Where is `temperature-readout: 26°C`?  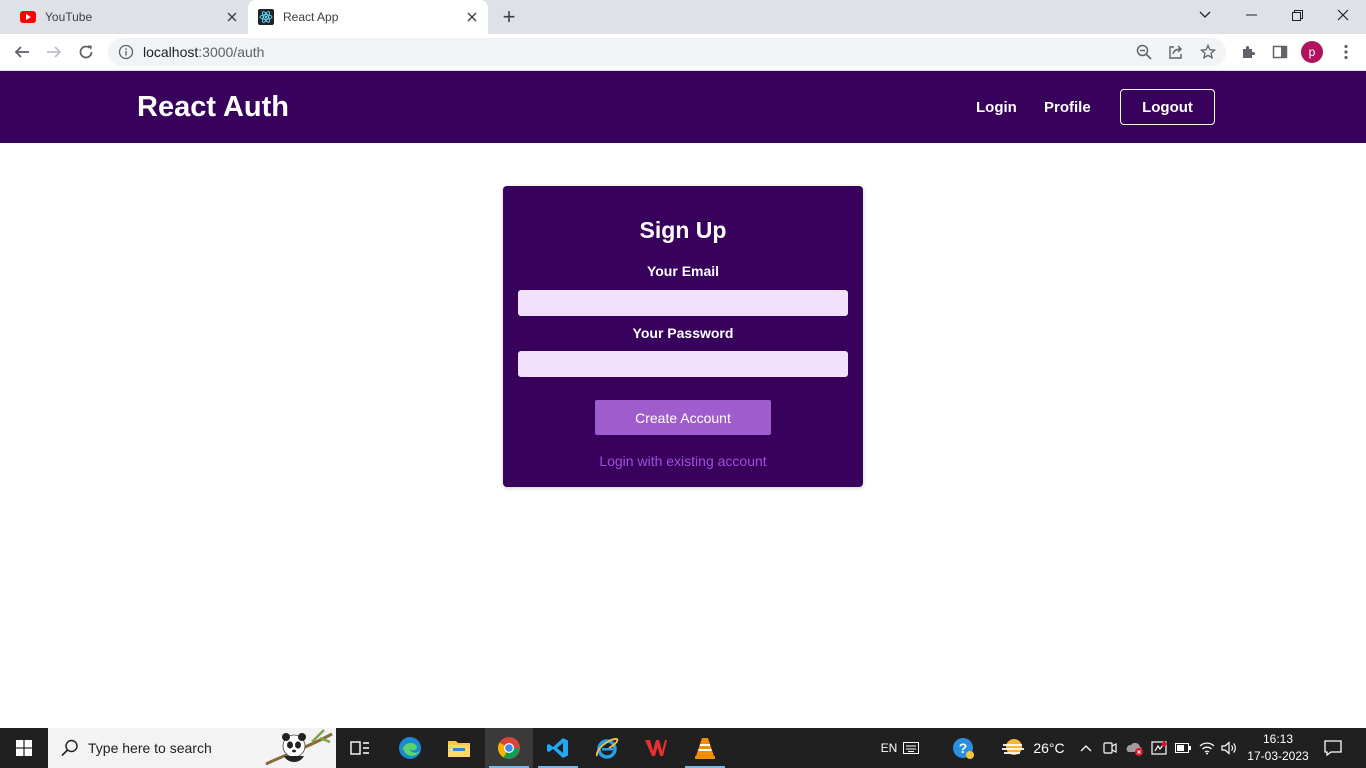 temperature-readout: 26°C is located at coordinates (1049, 748).